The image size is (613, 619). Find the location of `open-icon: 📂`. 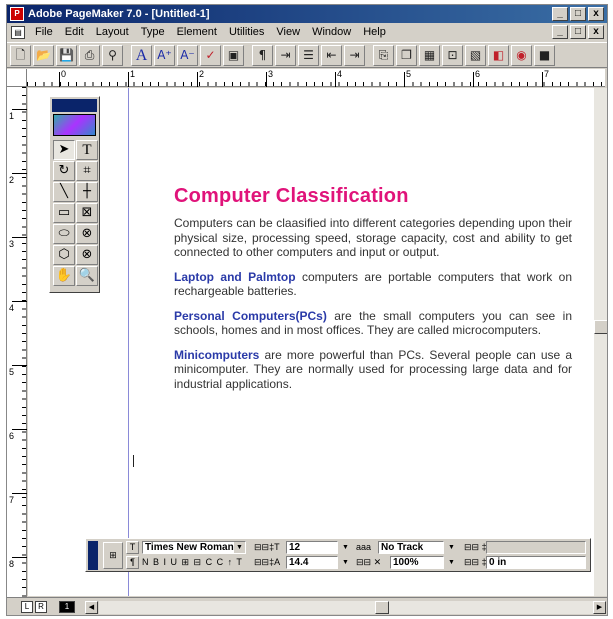

open-icon: 📂 is located at coordinates (43, 55).